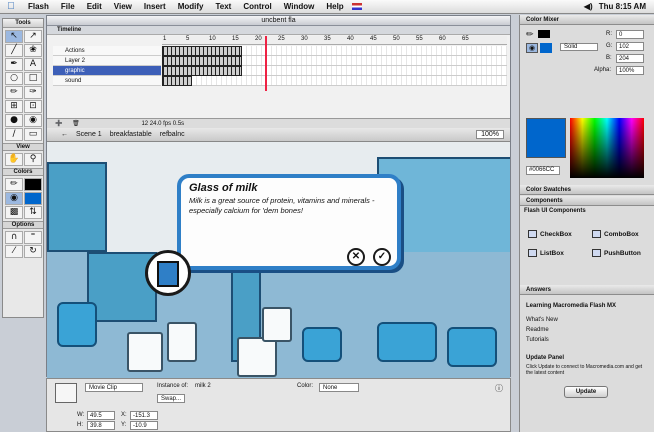 The width and height of the screenshot is (654, 432). Describe the element at coordinates (278, 30) in the screenshot. I see `timeline-header: Timeline` at that location.